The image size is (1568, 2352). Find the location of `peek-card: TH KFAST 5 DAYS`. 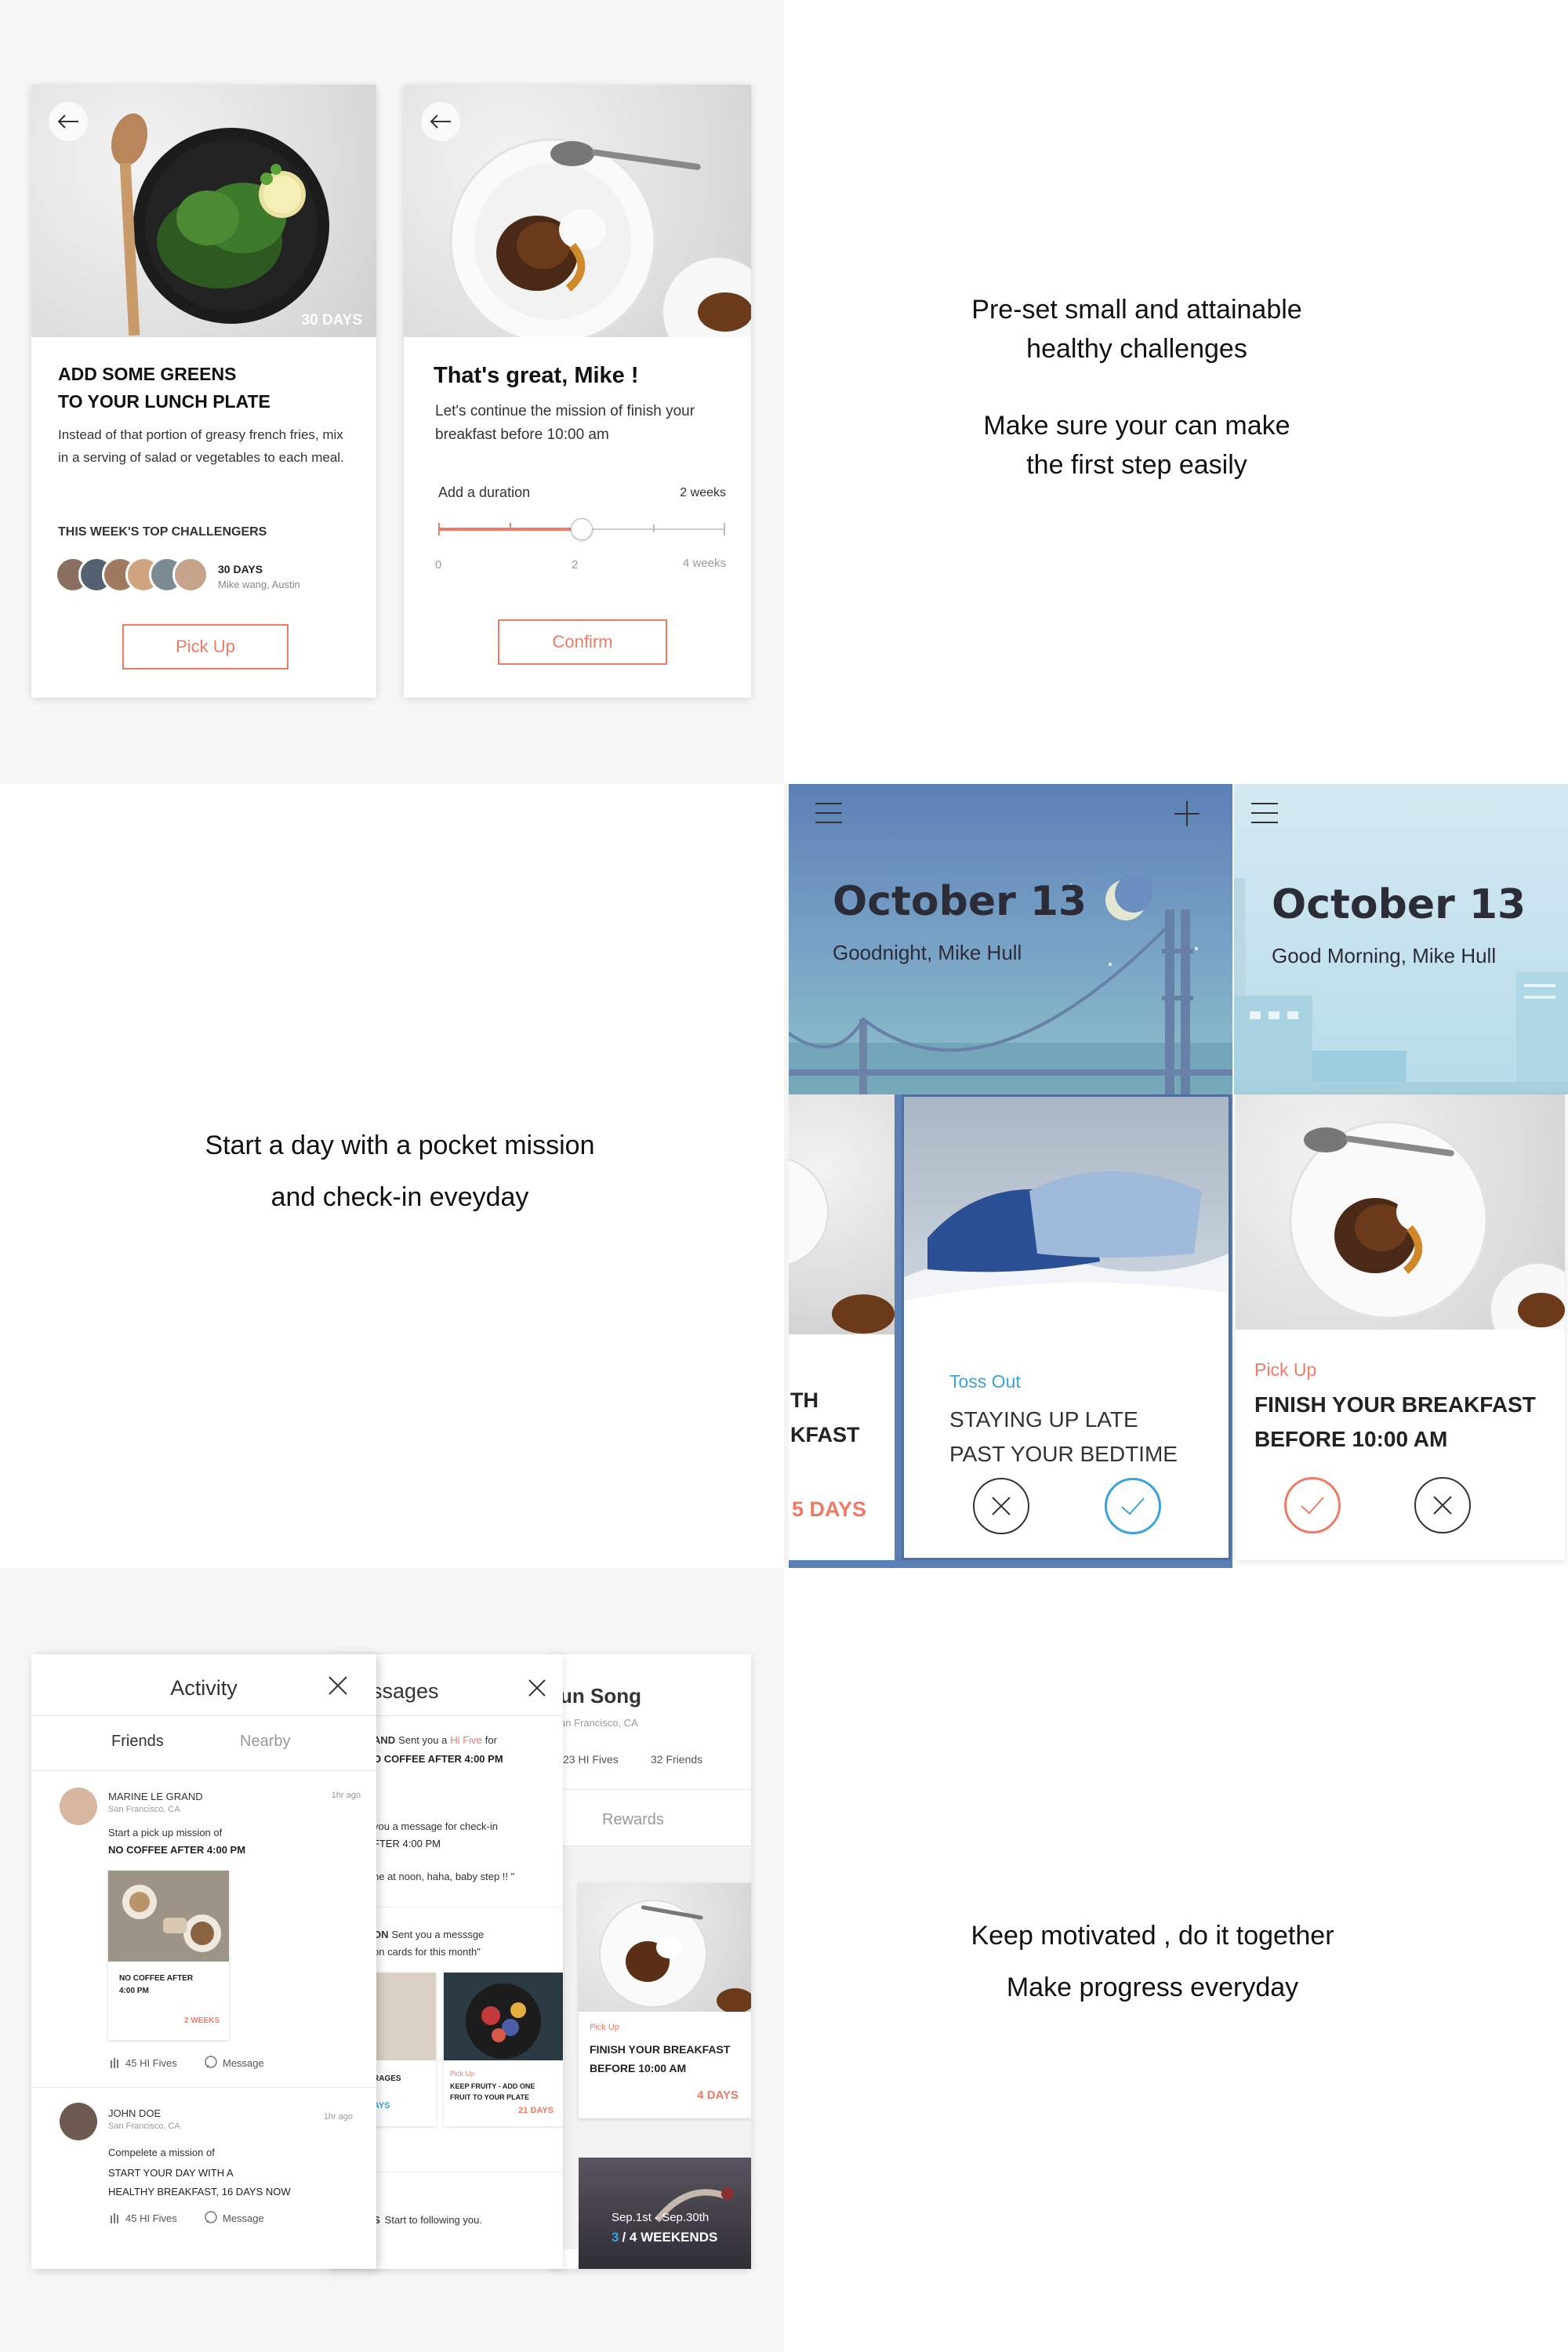

peek-card: TH KFAST 5 DAYS is located at coordinates (842, 1327).